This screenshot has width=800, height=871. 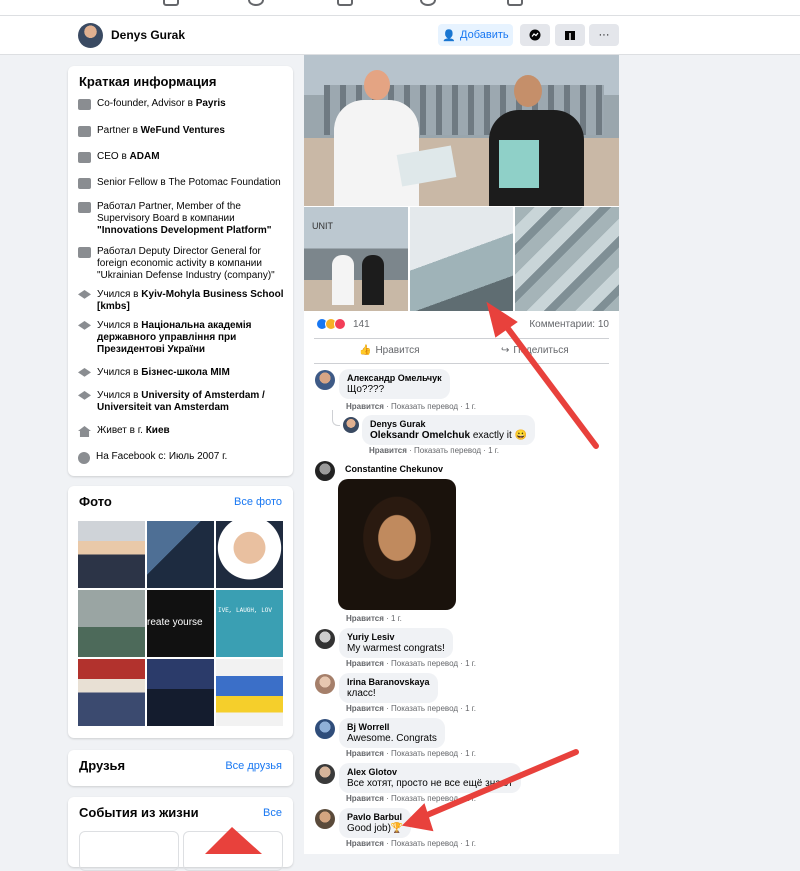 What do you see at coordinates (343, 324) in the screenshot?
I see `reactions-summary: 141` at bounding box center [343, 324].